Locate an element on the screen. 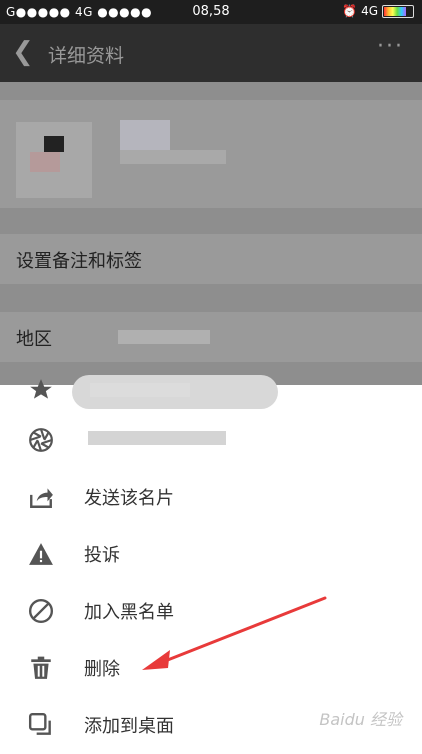 This screenshot has height=754, width=422. region-value-blurred is located at coordinates (164, 337).